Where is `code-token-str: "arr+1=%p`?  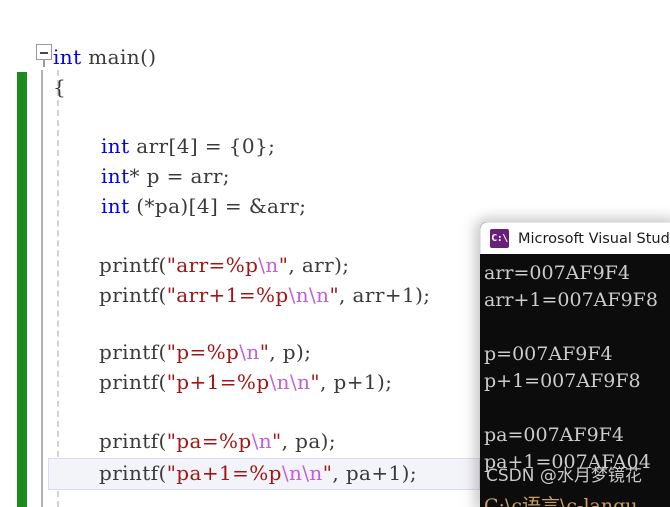 code-token-str: "arr+1=%p is located at coordinates (227, 295).